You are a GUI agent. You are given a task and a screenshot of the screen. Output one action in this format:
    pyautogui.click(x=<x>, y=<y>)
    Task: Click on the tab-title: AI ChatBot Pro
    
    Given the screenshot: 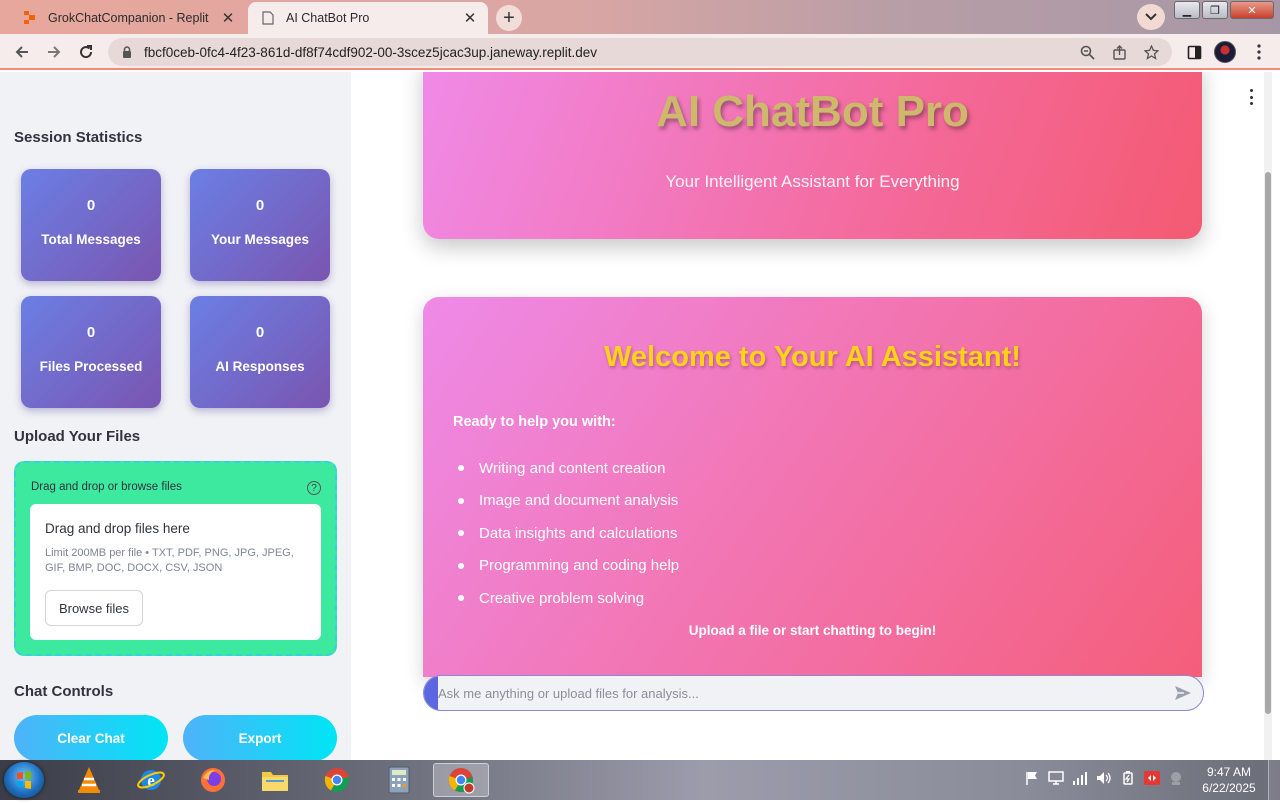 What is the action you would take?
    pyautogui.click(x=328, y=18)
    